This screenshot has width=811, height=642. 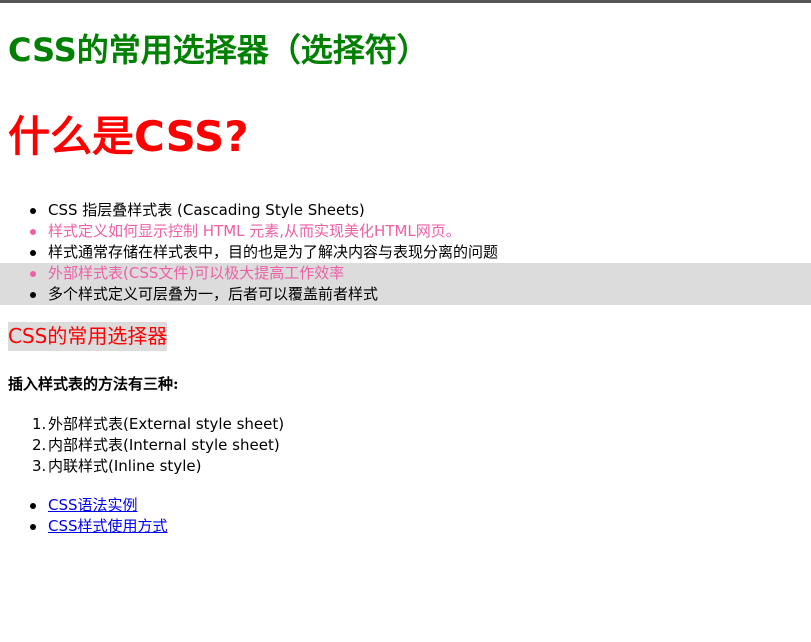 I want to click on list-item: CSS语法实例, so click(x=84, y=505).